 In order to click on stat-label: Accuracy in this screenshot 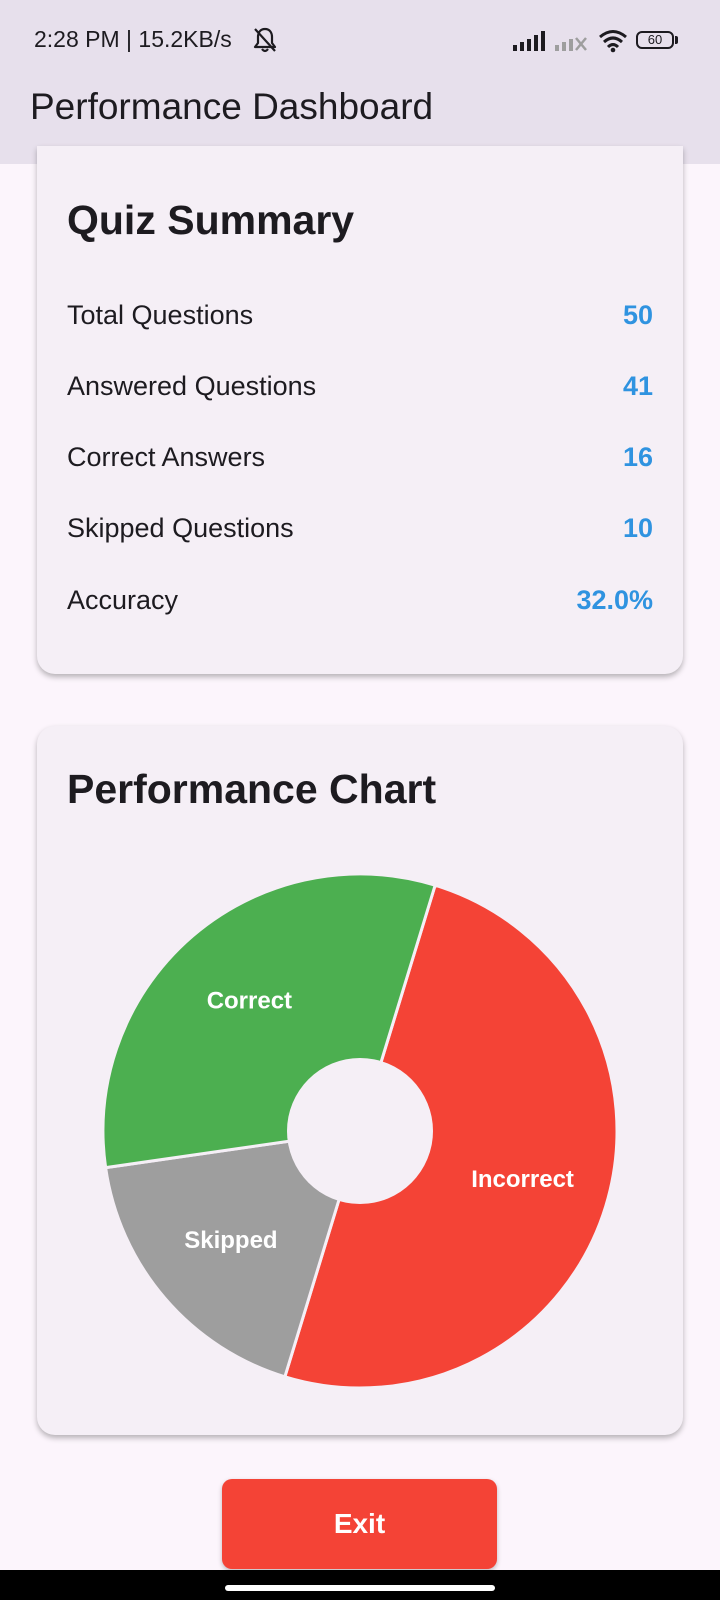, I will do `click(123, 600)`.